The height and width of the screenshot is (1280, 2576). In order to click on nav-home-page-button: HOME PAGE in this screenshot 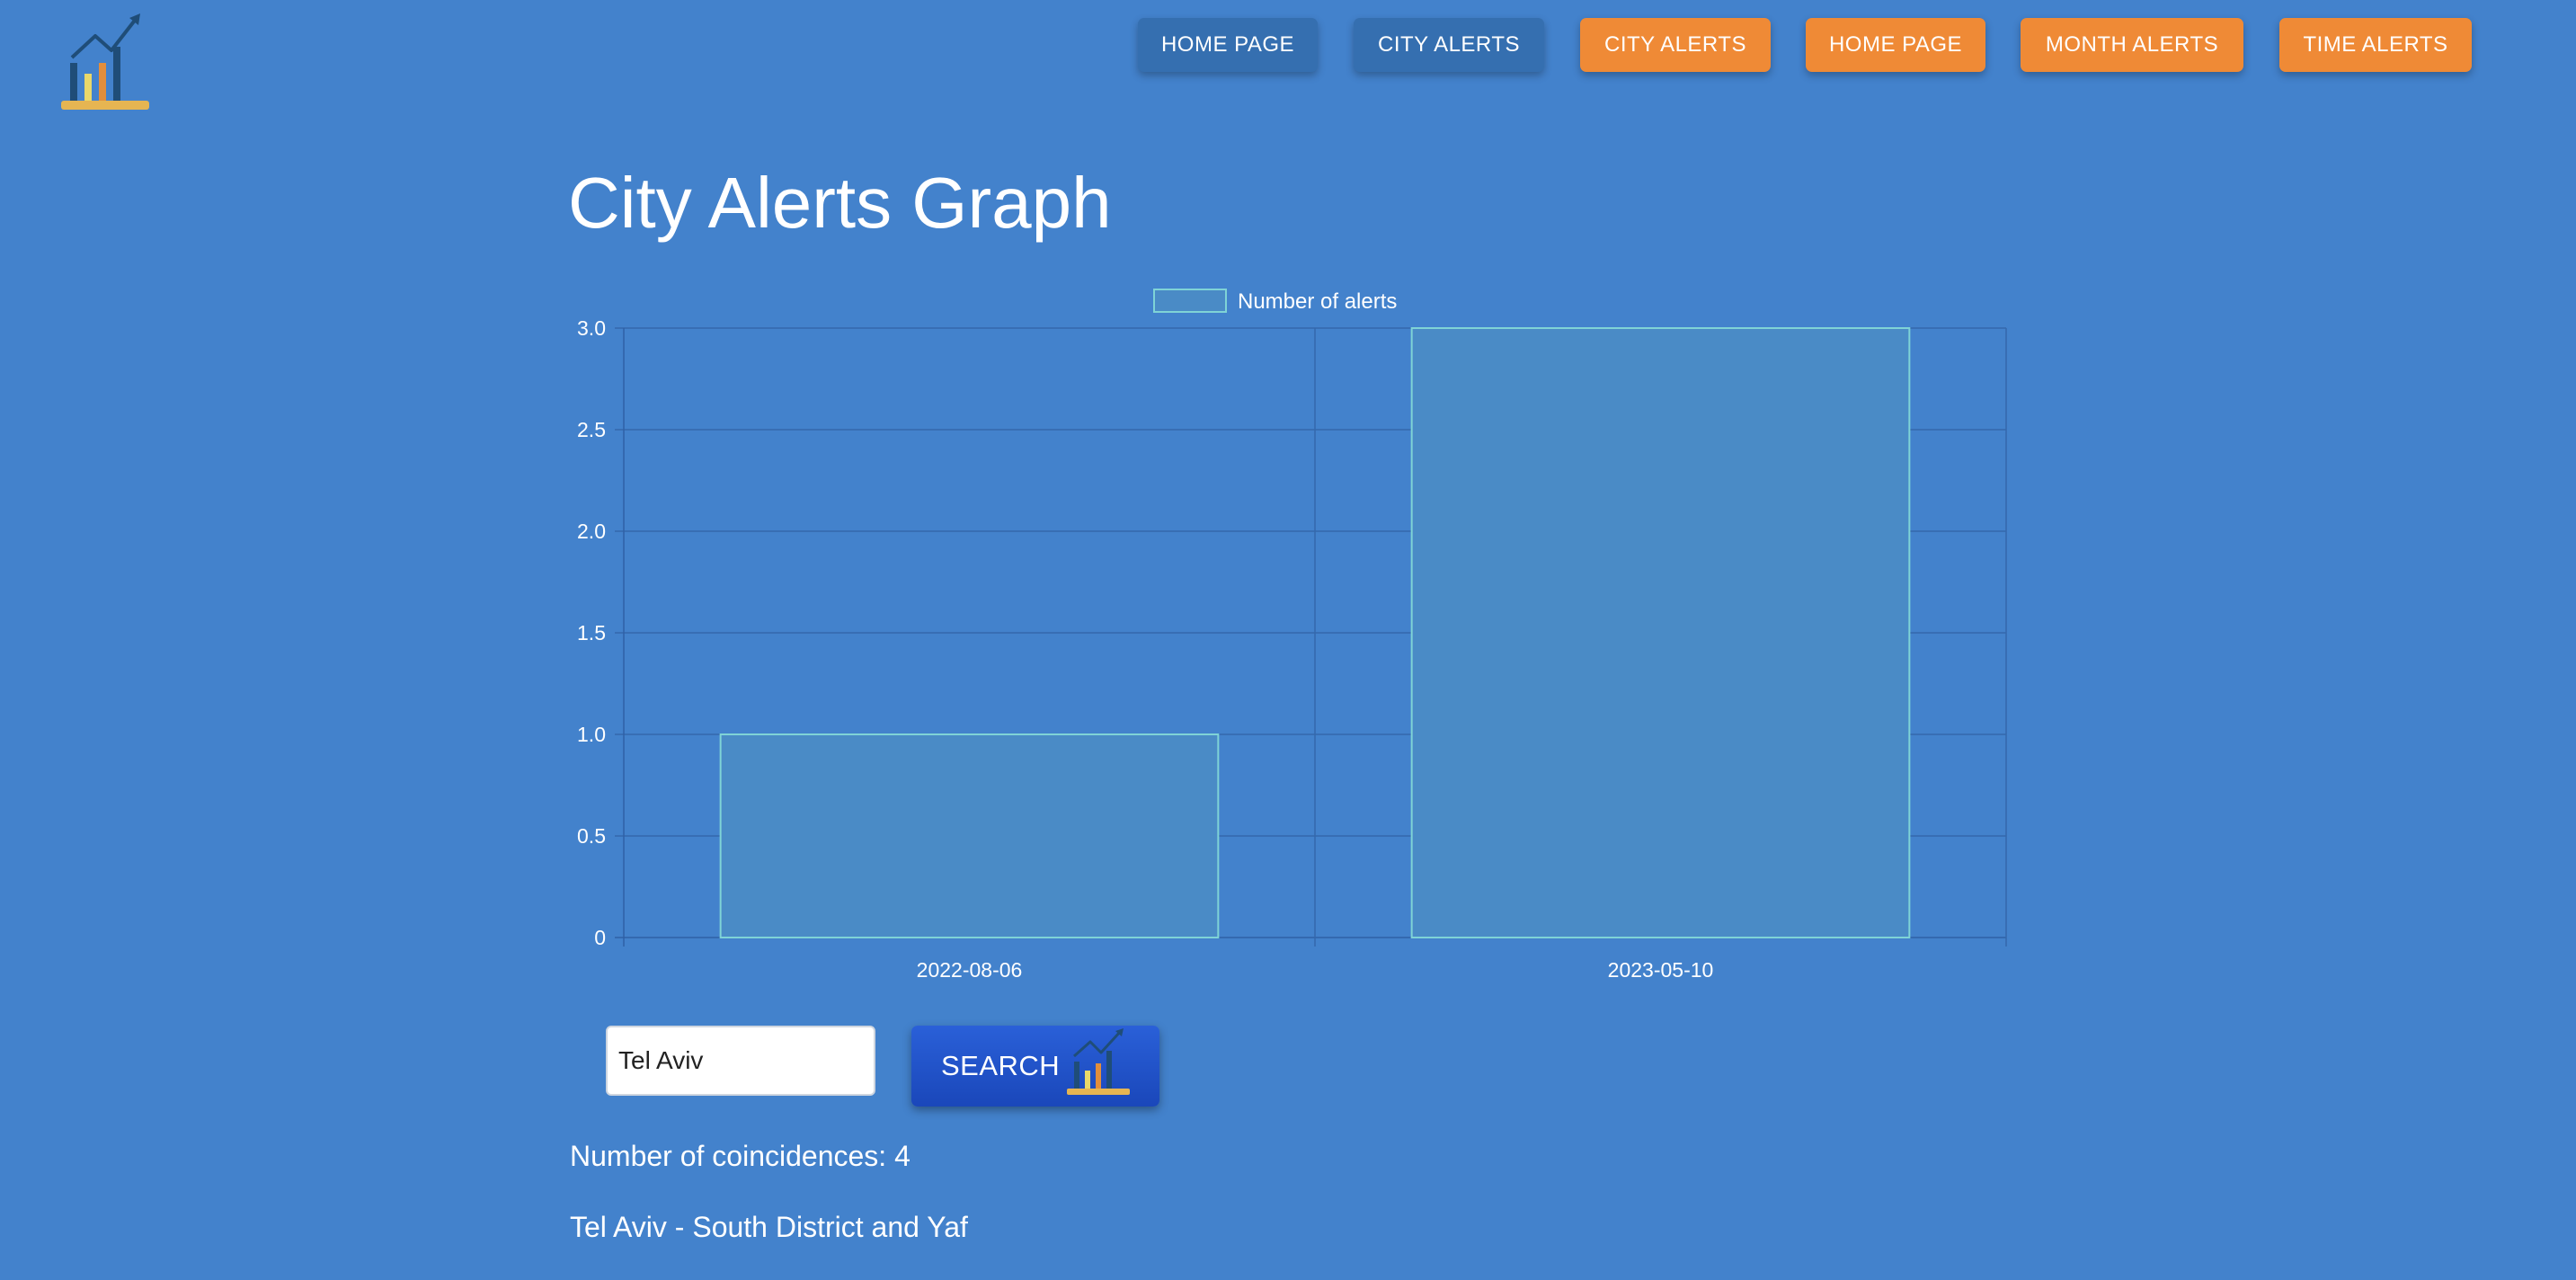, I will do `click(1228, 45)`.